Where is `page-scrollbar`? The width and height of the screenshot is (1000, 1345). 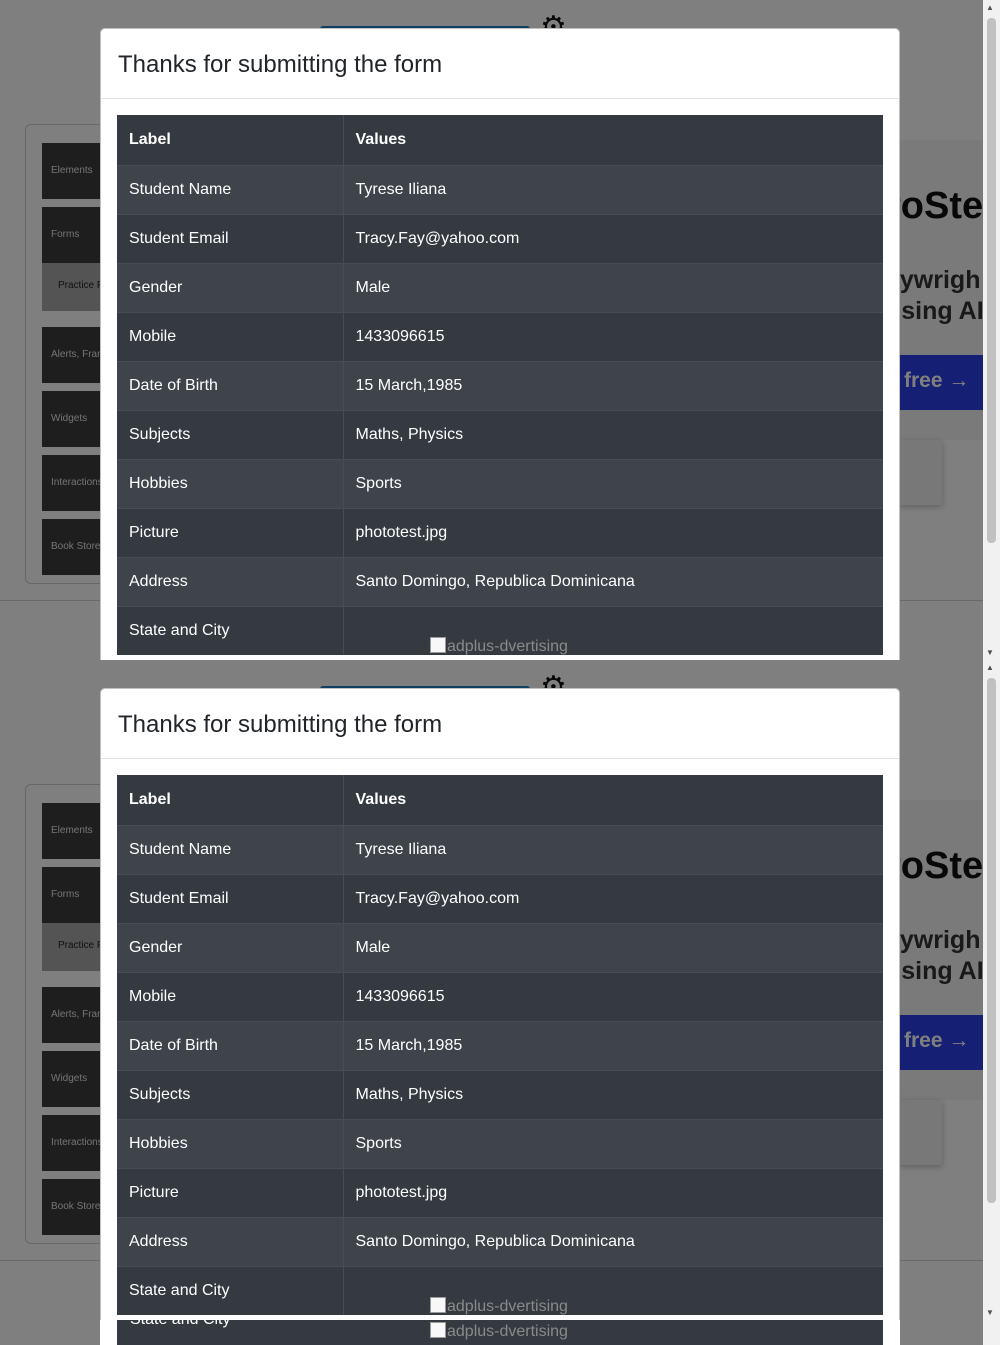
page-scrollbar is located at coordinates (991, 1332).